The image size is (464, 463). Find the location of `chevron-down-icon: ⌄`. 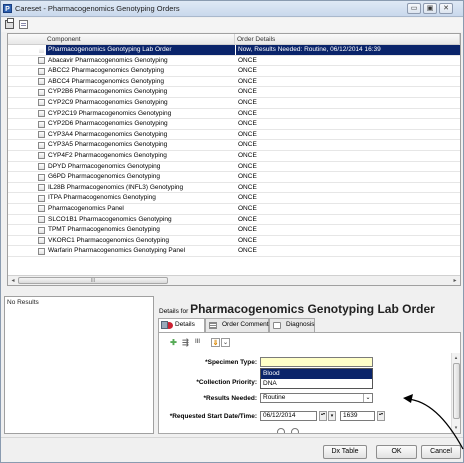

chevron-down-icon: ⌄ is located at coordinates (225, 342).